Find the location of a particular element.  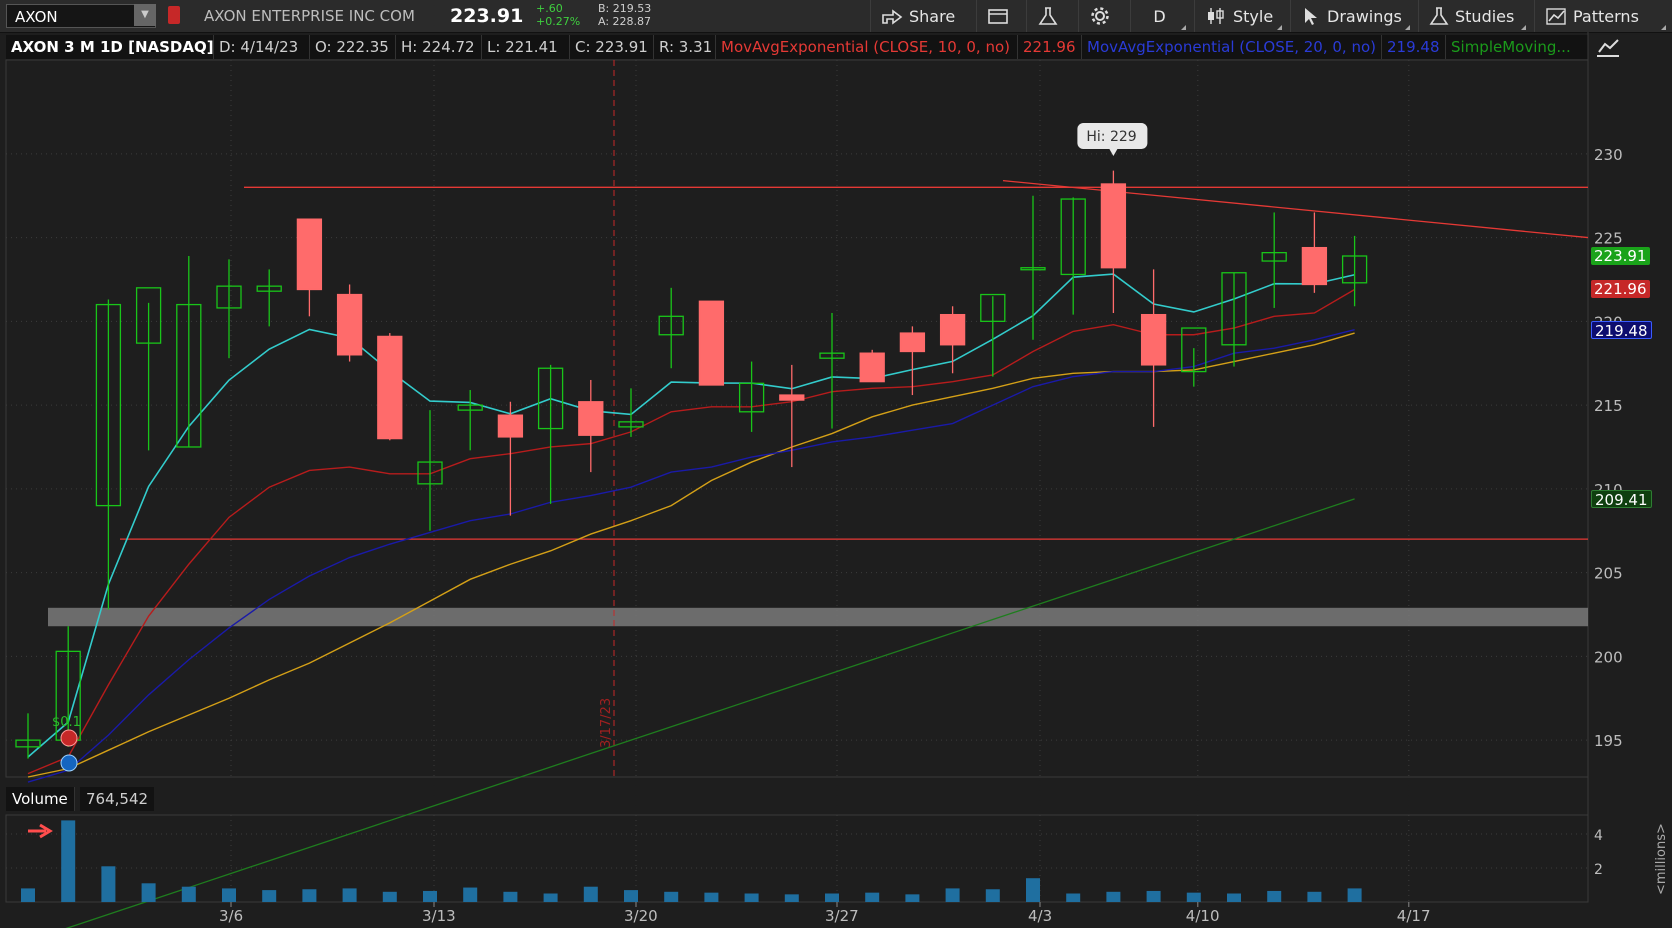

sma-price-label: 209.41 is located at coordinates (1621, 499).